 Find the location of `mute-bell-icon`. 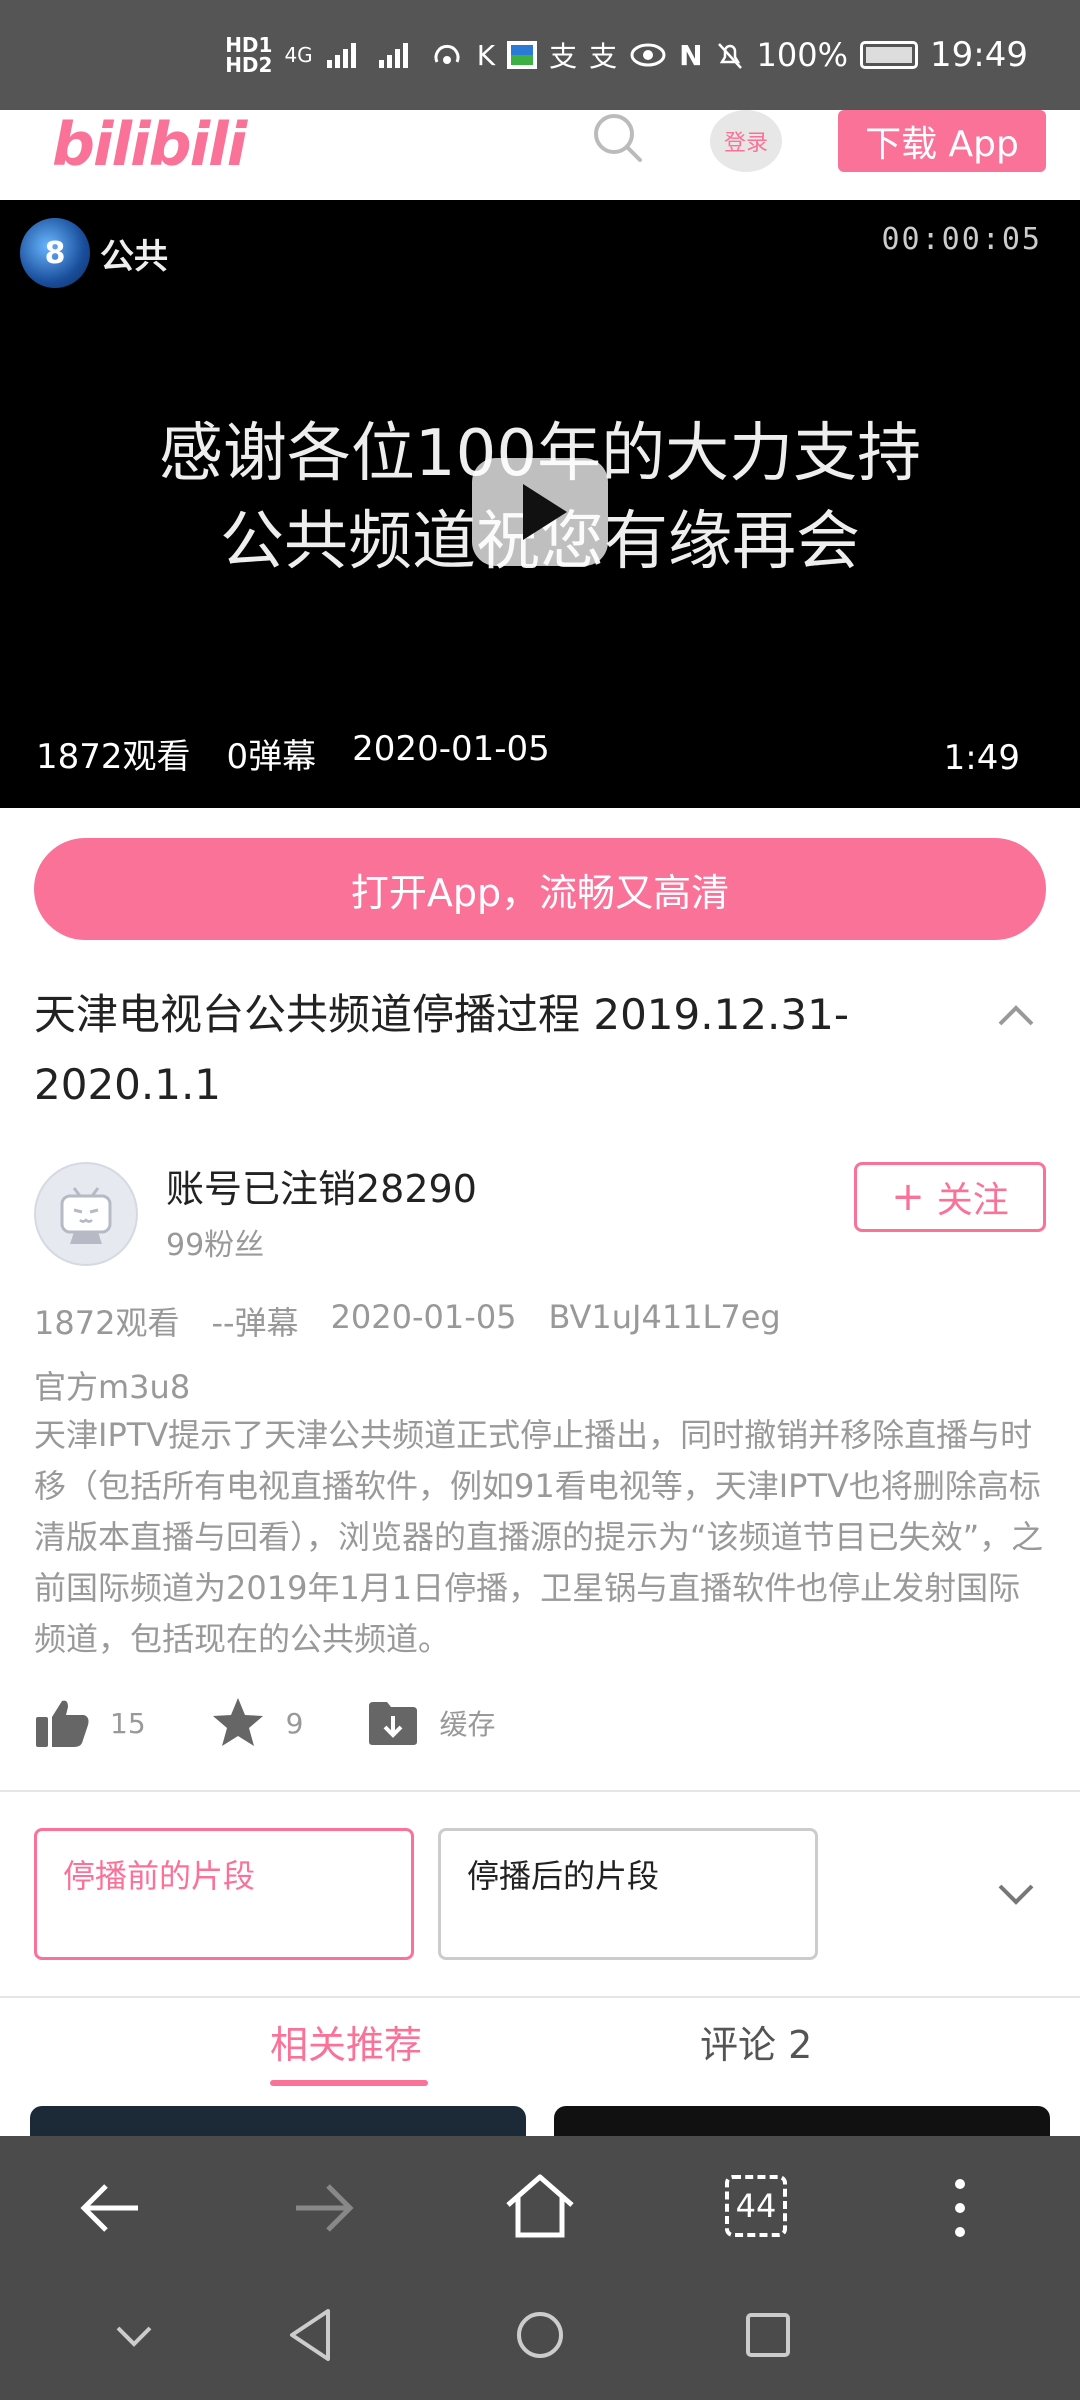

mute-bell-icon is located at coordinates (729, 56).